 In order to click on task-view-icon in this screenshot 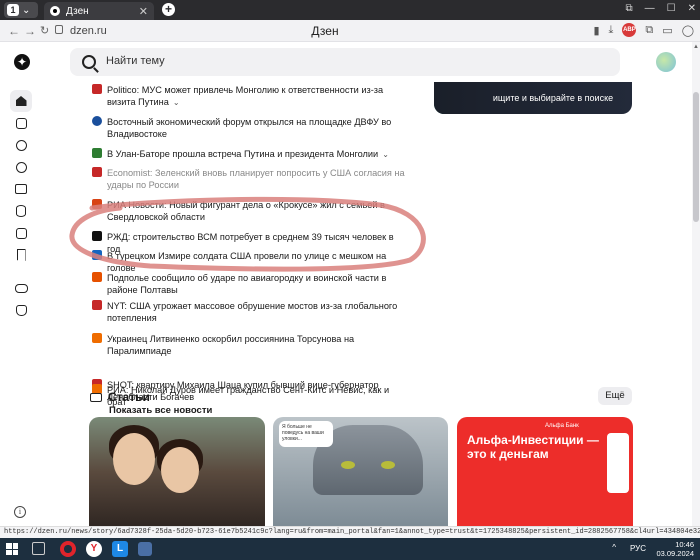, I will do `click(38, 548)`.